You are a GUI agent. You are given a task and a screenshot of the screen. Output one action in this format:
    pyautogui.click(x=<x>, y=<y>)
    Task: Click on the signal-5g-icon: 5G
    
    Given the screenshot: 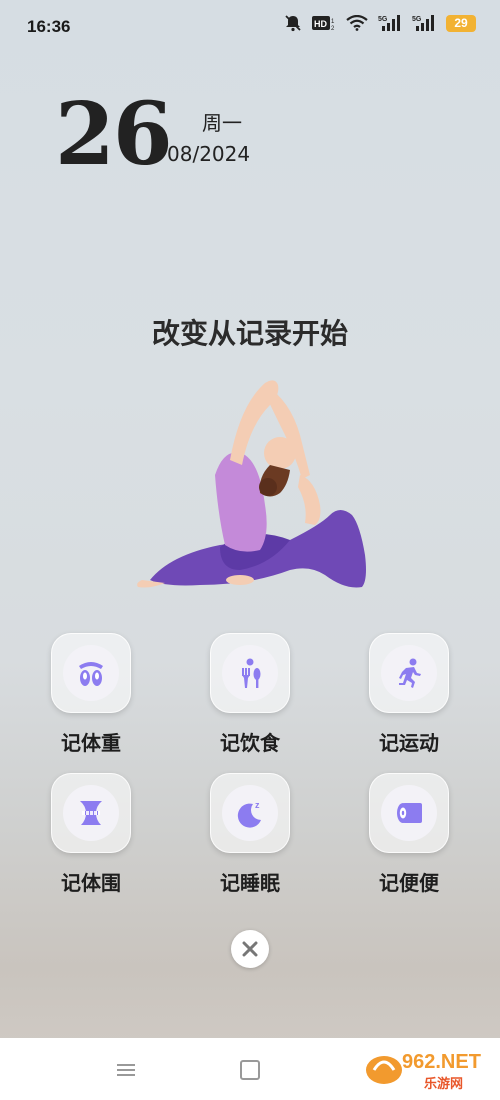 What is the action you would take?
    pyautogui.click(x=389, y=23)
    